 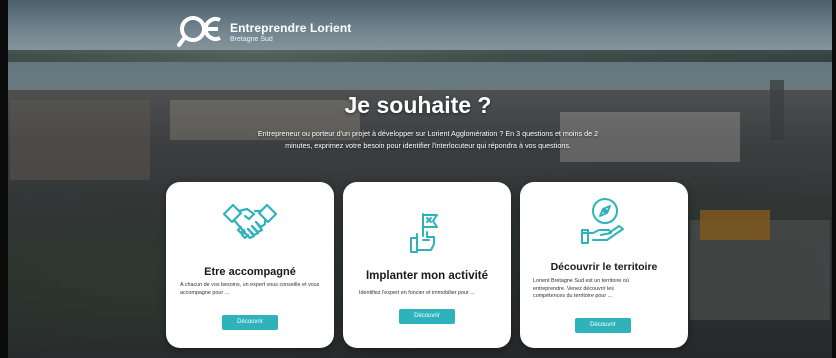 I want to click on logo-wordmark: Entreprendre Lorient Bretagne Sud, so click(x=290, y=32).